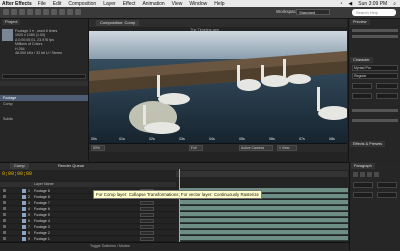 The width and height of the screenshot is (400, 251). What do you see at coordinates (11, 22) in the screenshot?
I see `tab-project: Project` at bounding box center [11, 22].